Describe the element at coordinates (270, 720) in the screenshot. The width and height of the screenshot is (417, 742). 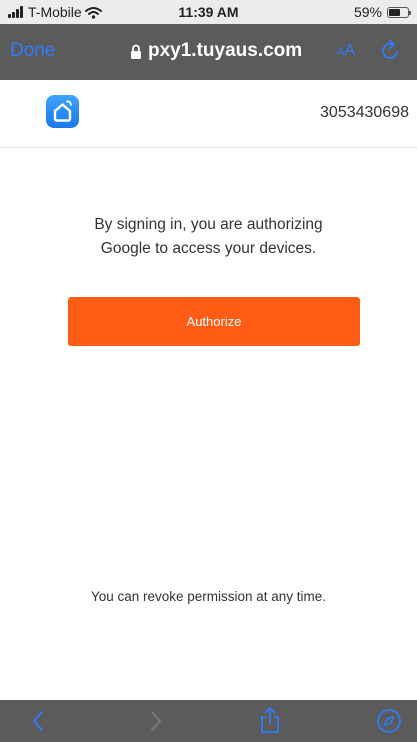
I see `share-icon` at that location.